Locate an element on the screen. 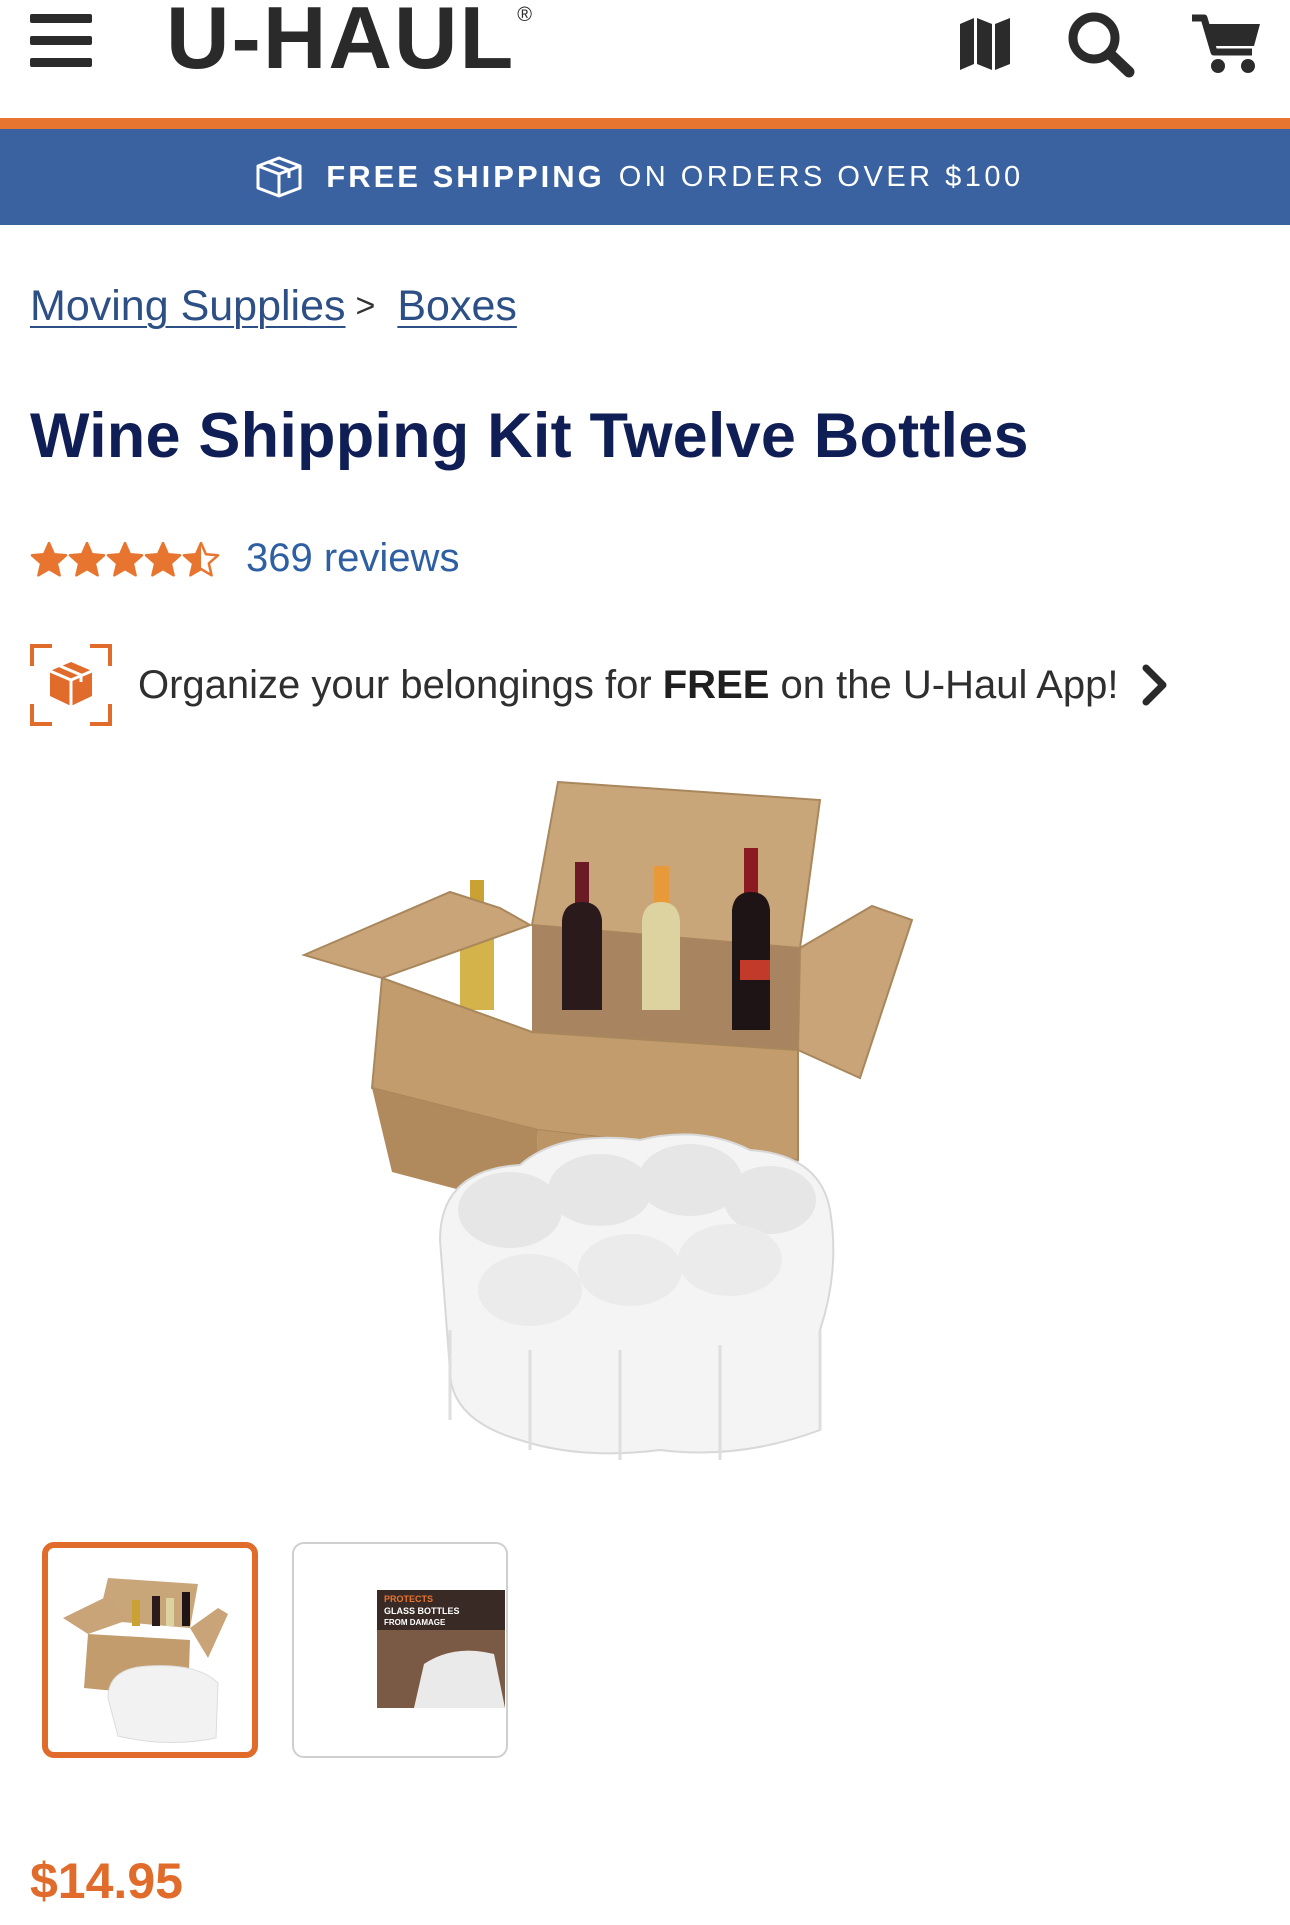 The width and height of the screenshot is (1290, 1925). app-promo-bold: FREE is located at coordinates (716, 684).